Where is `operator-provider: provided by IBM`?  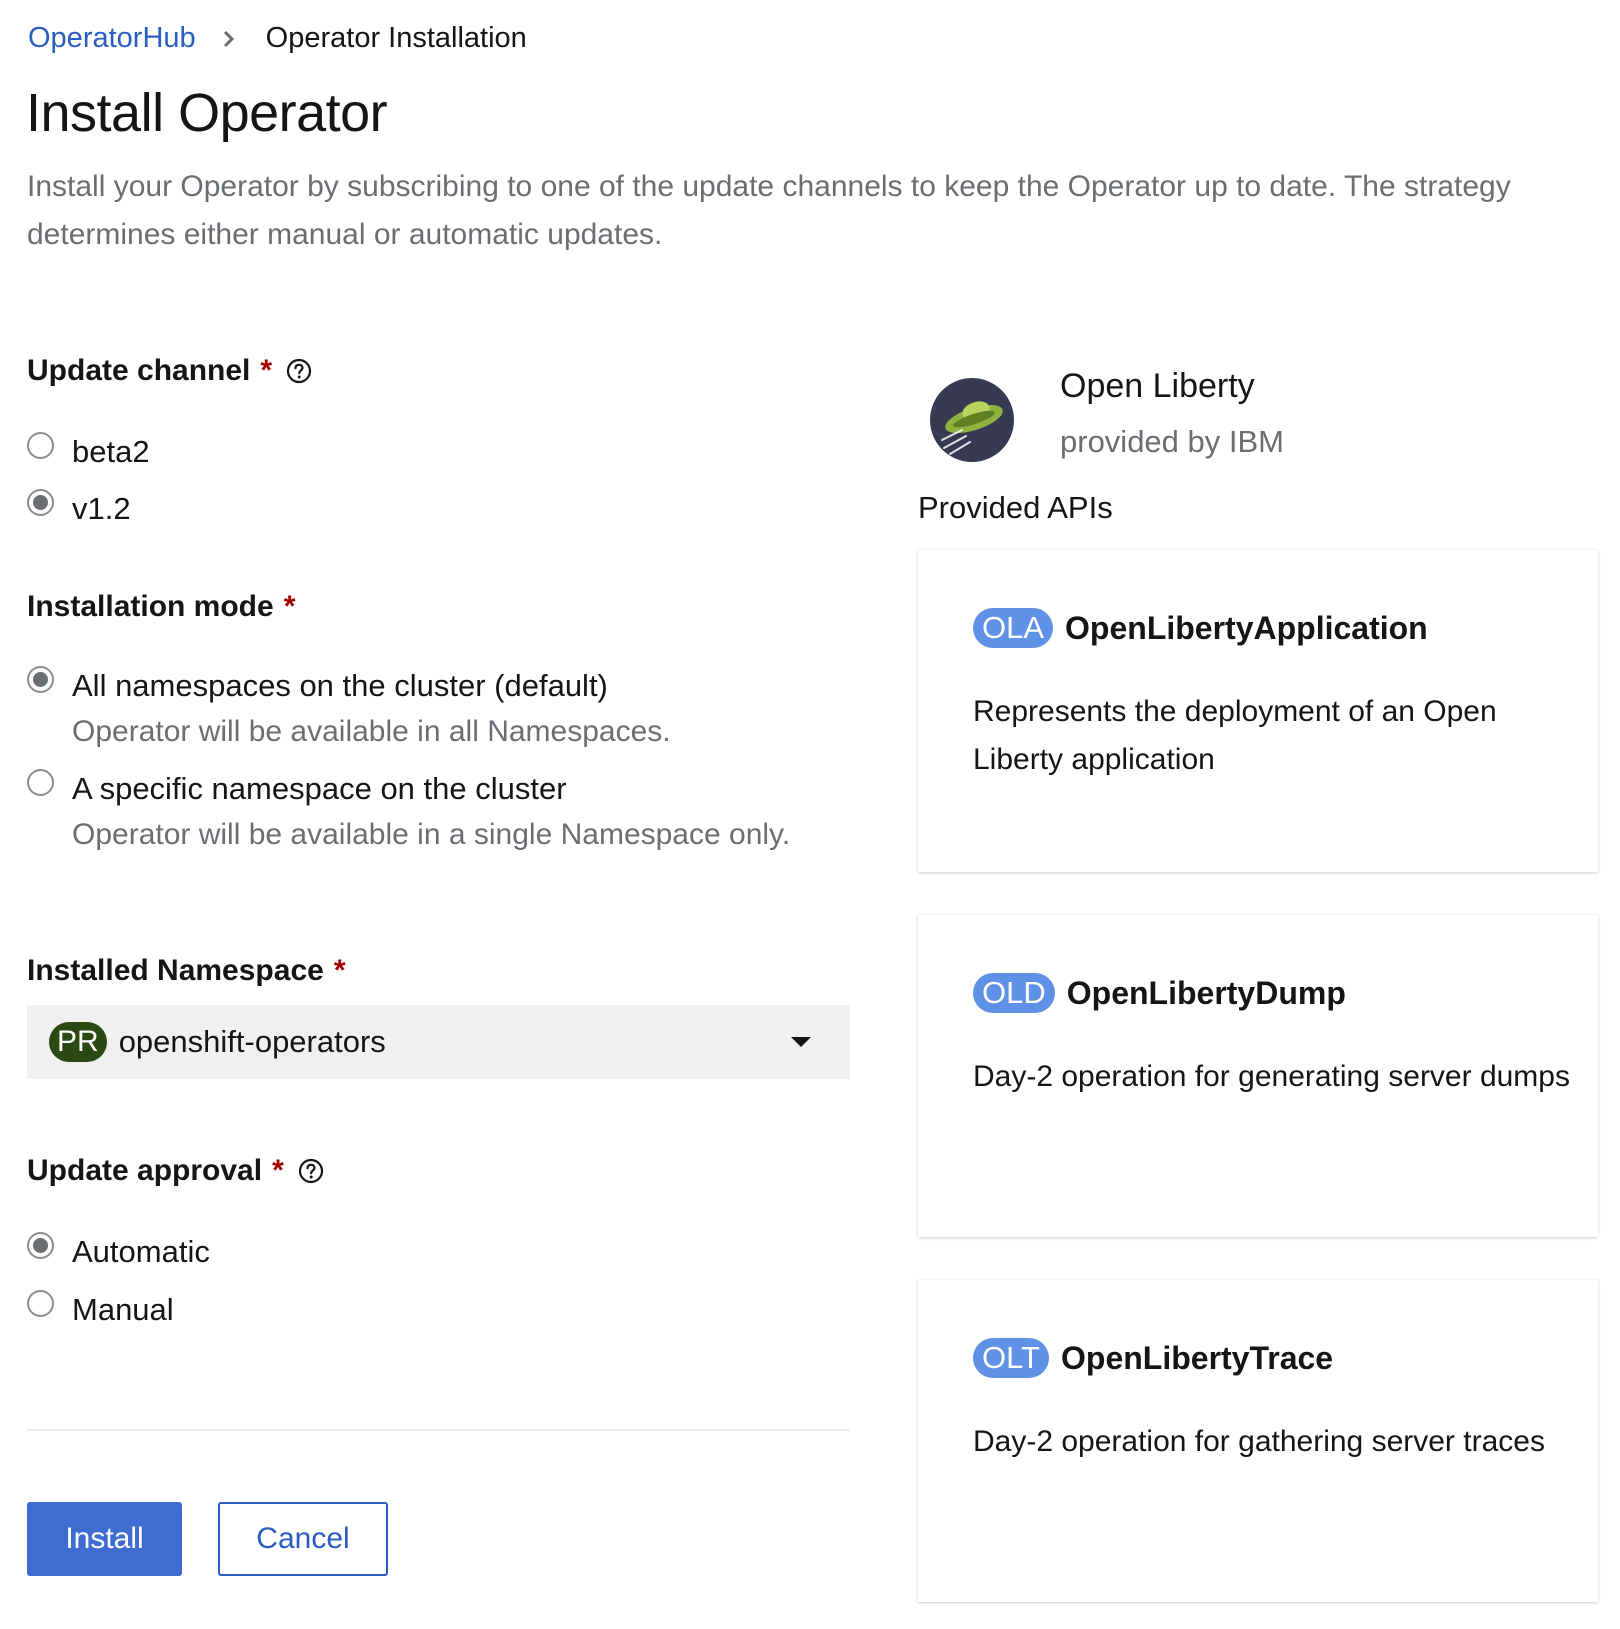 operator-provider: provided by IBM is located at coordinates (1172, 441).